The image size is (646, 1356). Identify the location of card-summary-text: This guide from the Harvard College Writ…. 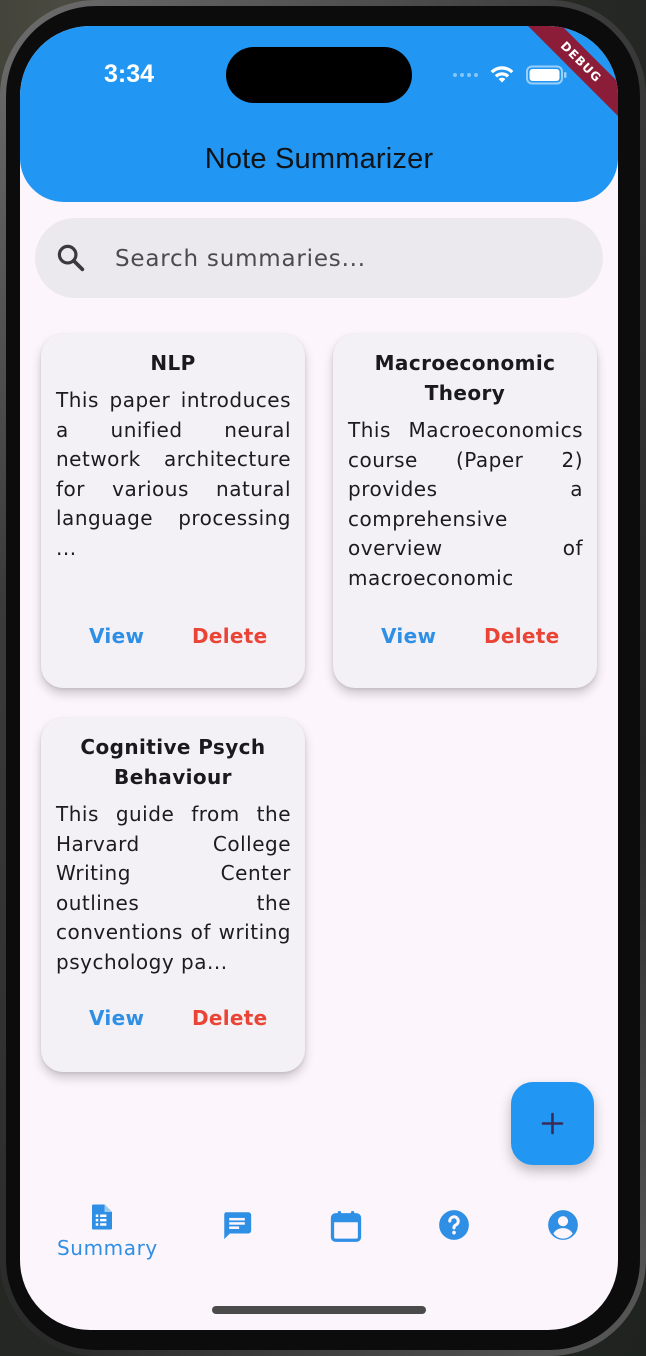
(173, 888).